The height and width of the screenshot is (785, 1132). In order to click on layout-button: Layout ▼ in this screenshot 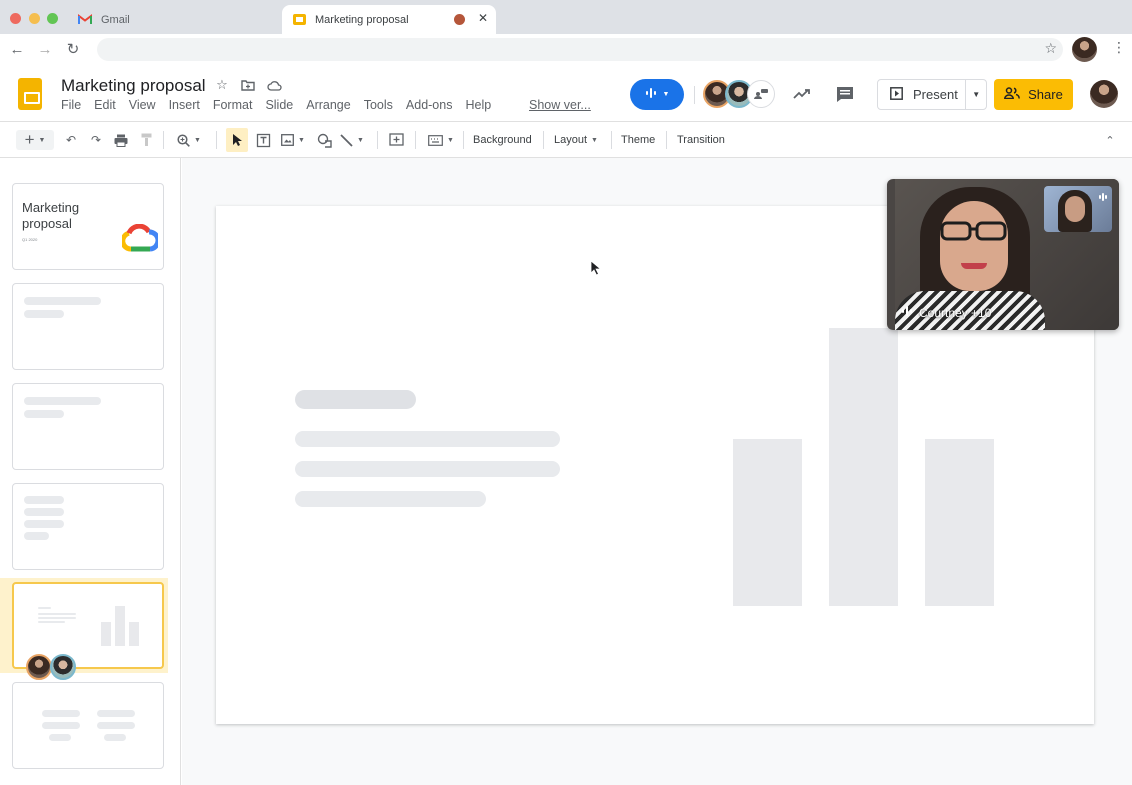, I will do `click(576, 140)`.